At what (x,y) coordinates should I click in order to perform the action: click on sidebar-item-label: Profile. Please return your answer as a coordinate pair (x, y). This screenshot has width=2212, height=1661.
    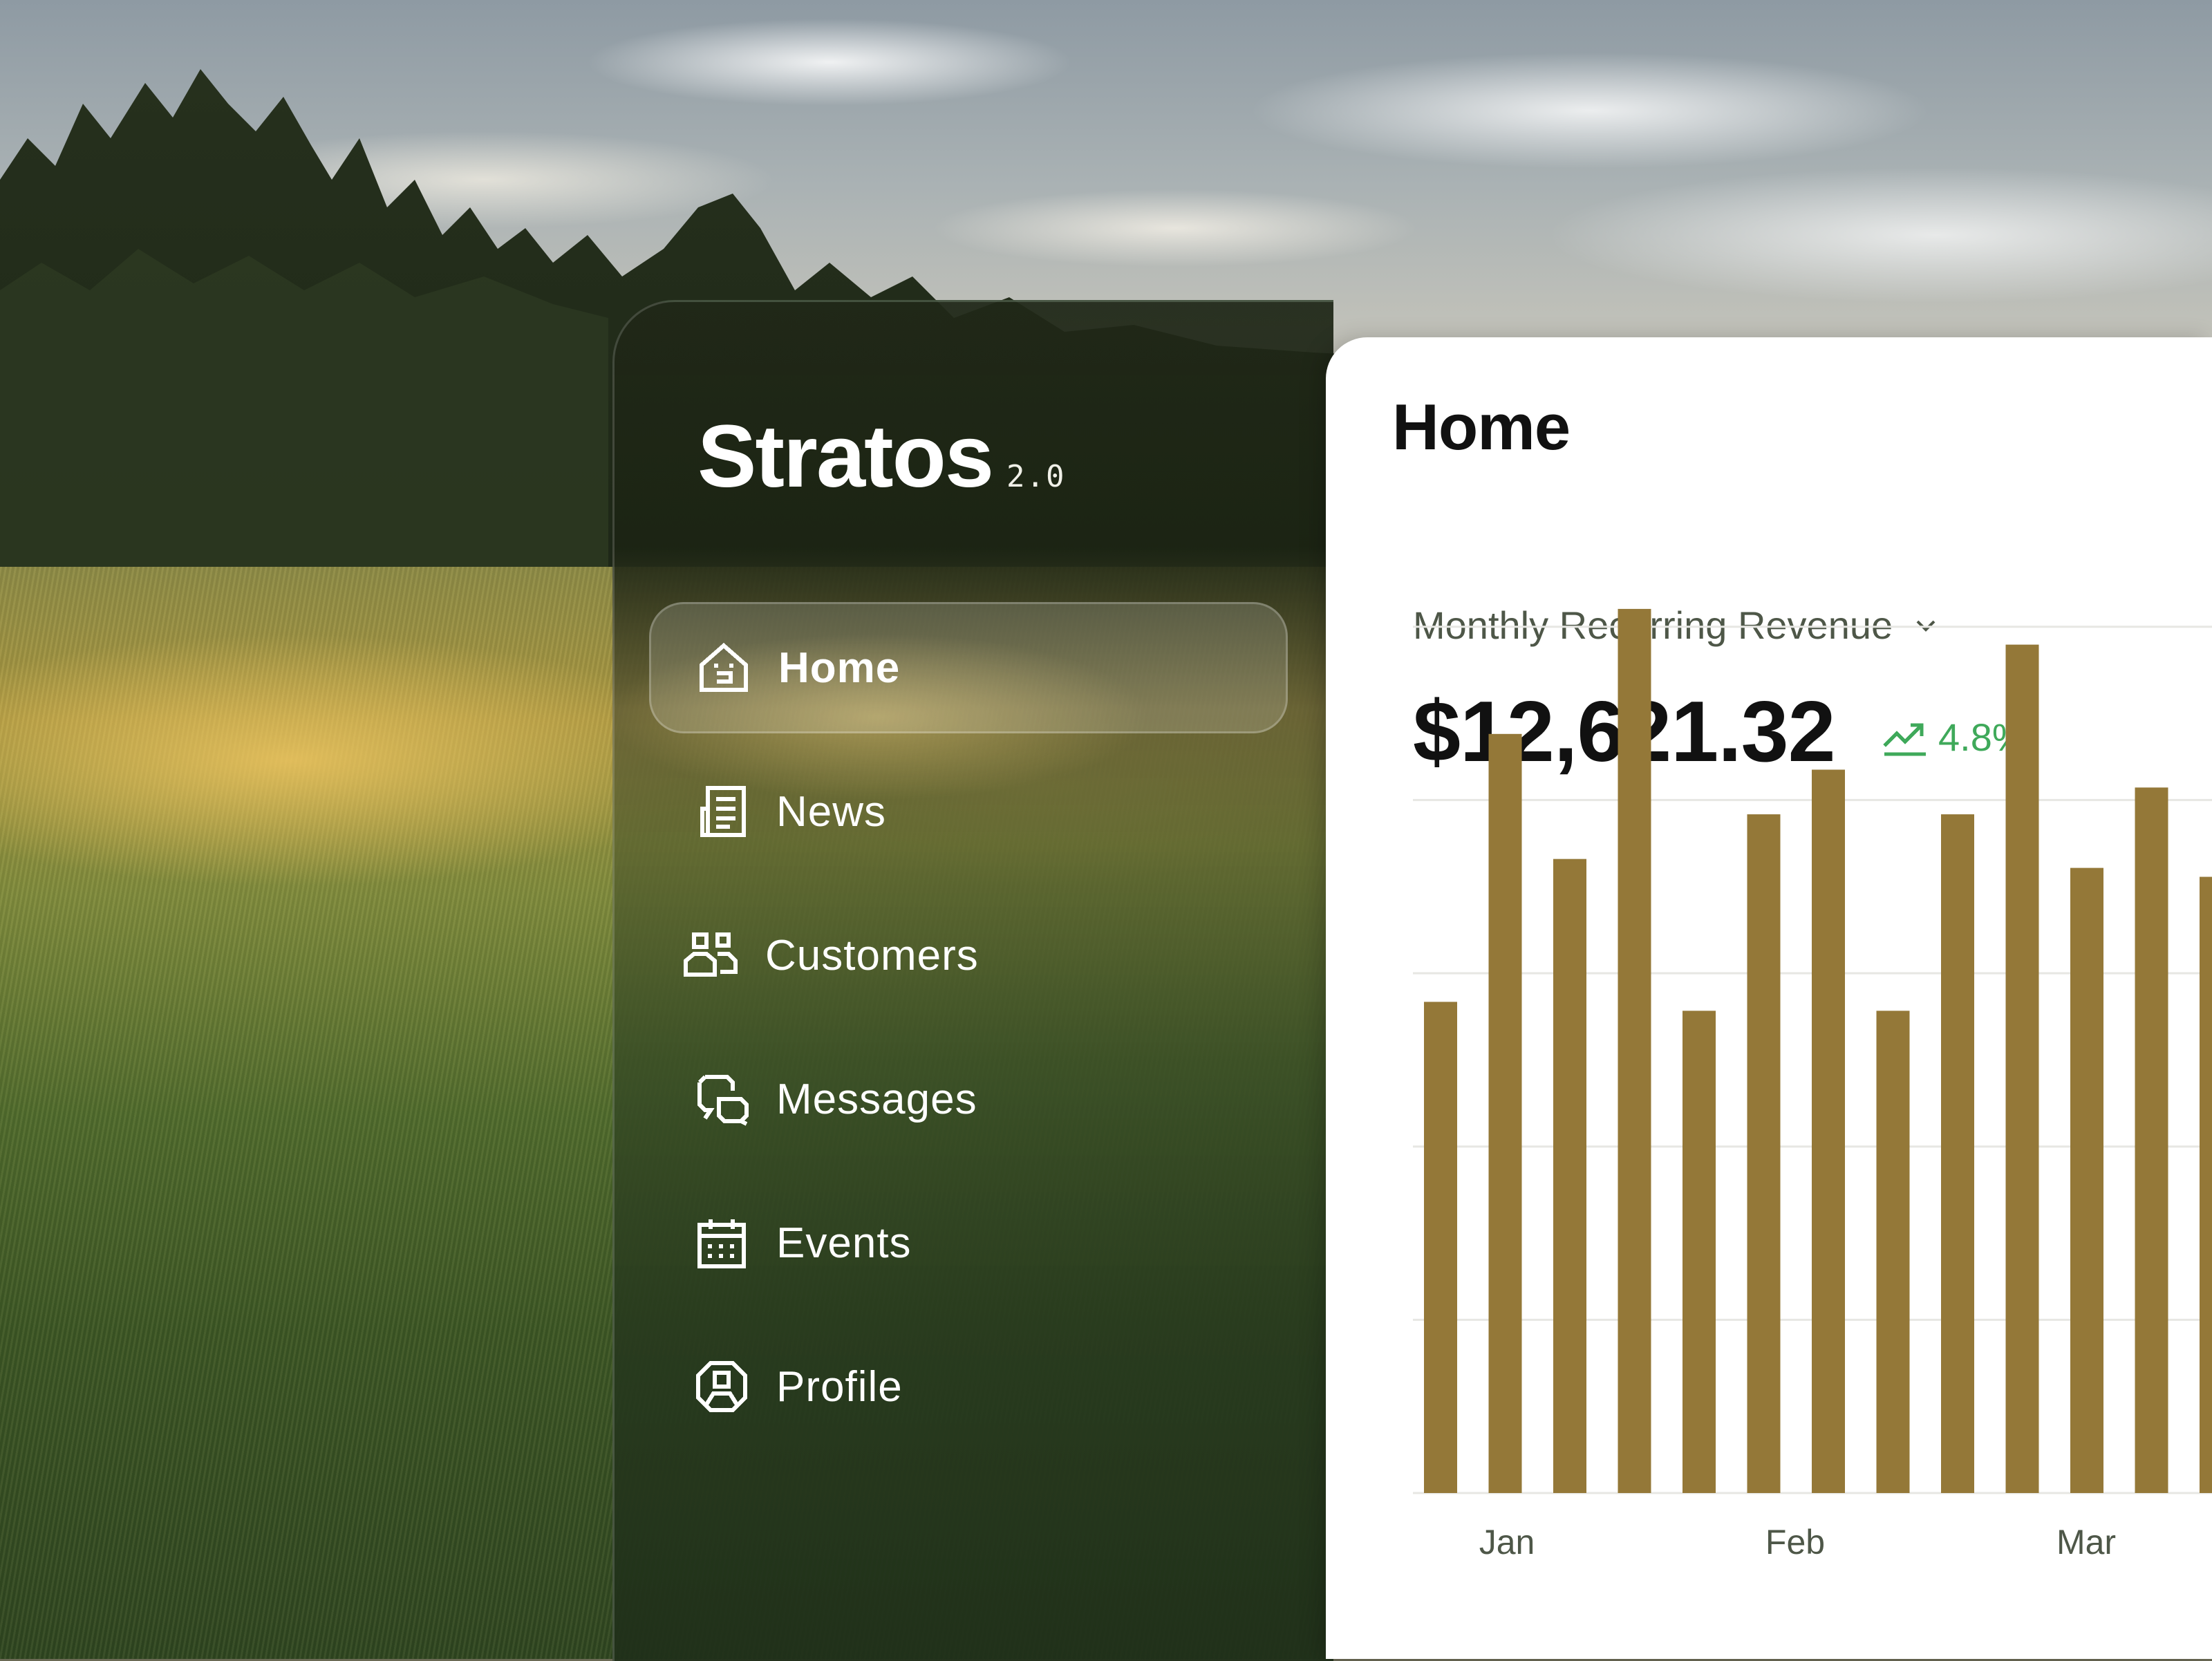
    Looking at the image, I should click on (840, 1386).